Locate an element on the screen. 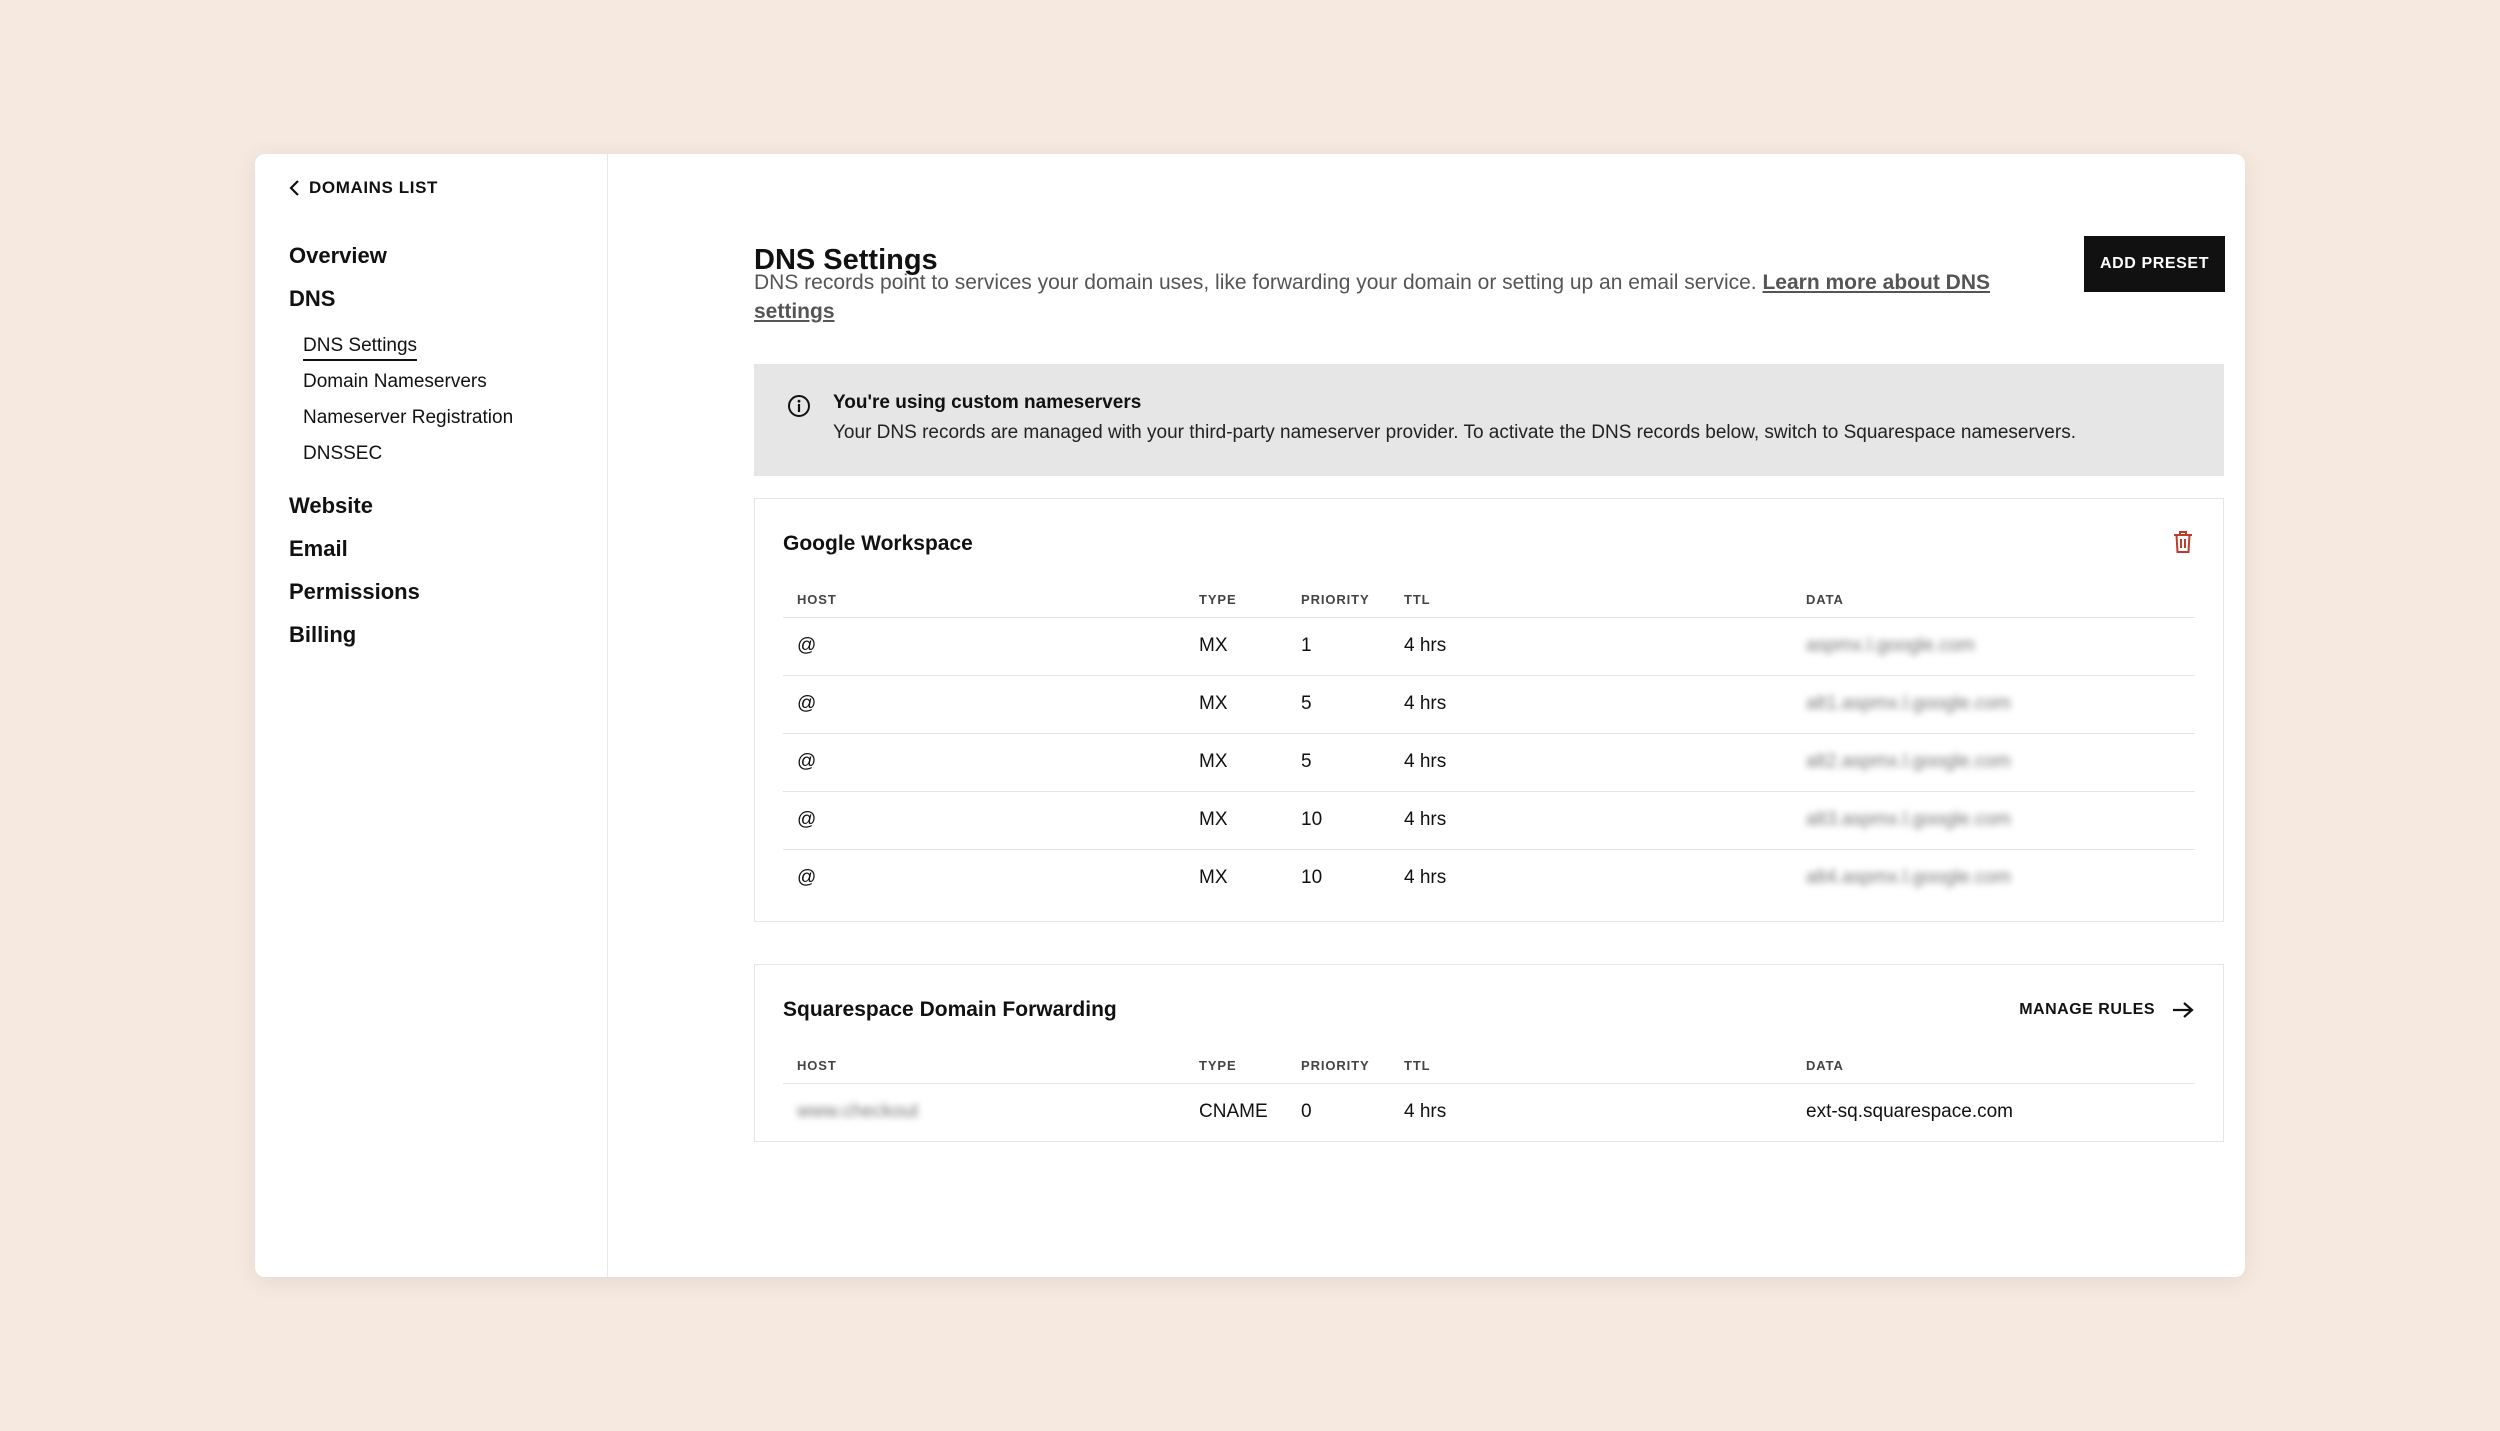 The height and width of the screenshot is (1431, 2500). manage-rules-button: MANAGE RULES is located at coordinates (2107, 1010).